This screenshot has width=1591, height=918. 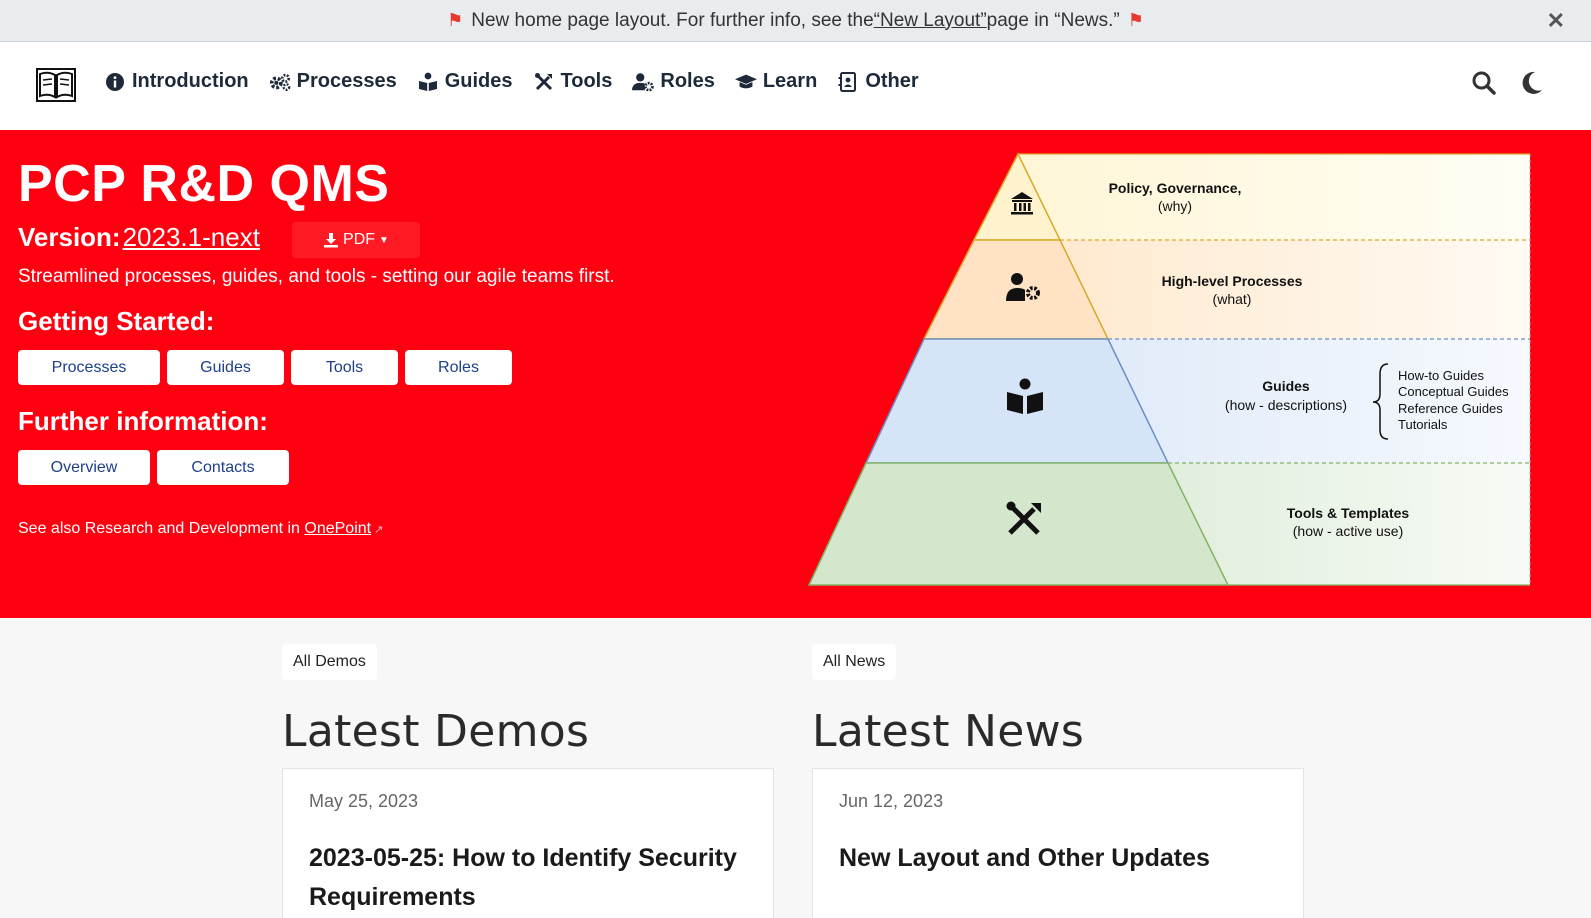 What do you see at coordinates (847, 81) in the screenshot?
I see `address-book-icon` at bounding box center [847, 81].